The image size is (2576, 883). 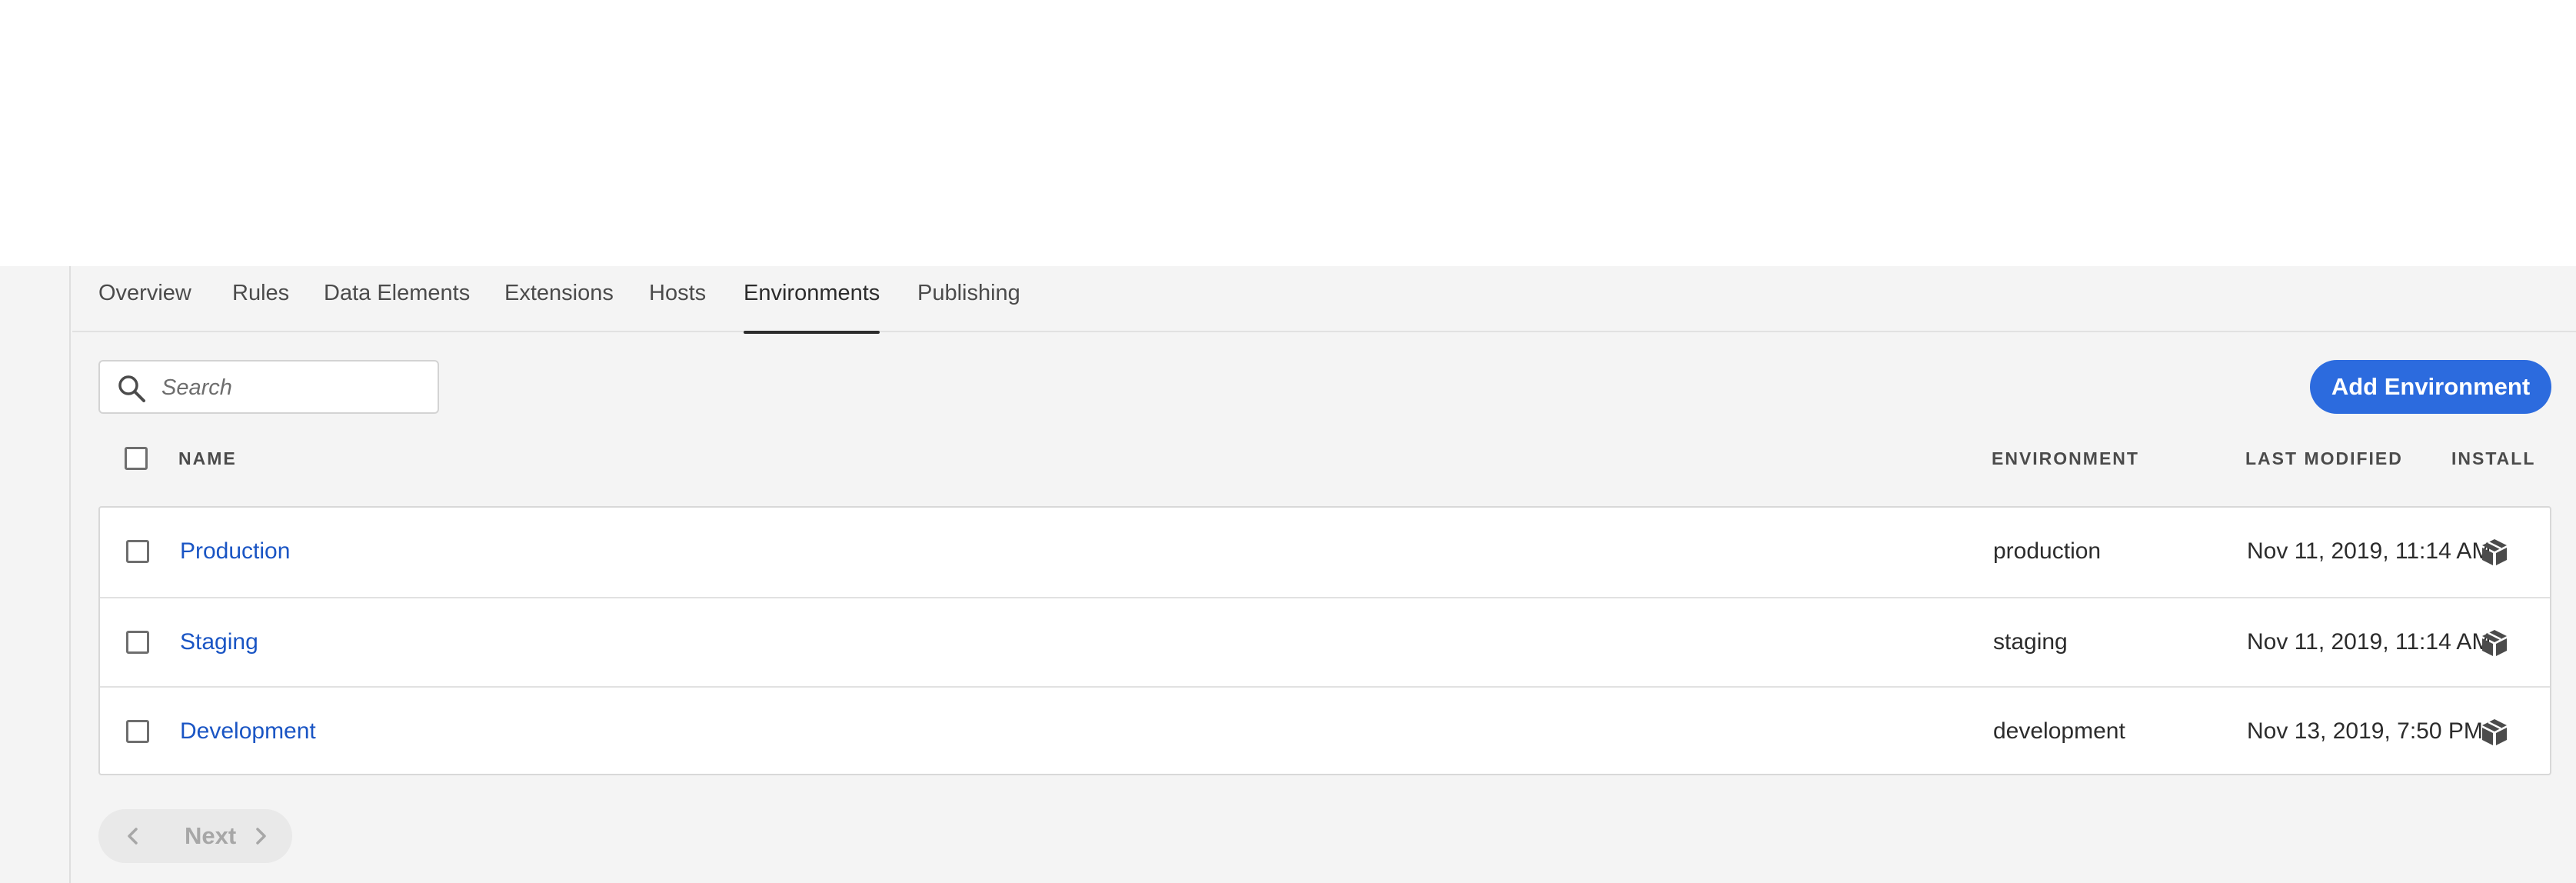 I want to click on pagination: Next, so click(x=195, y=836).